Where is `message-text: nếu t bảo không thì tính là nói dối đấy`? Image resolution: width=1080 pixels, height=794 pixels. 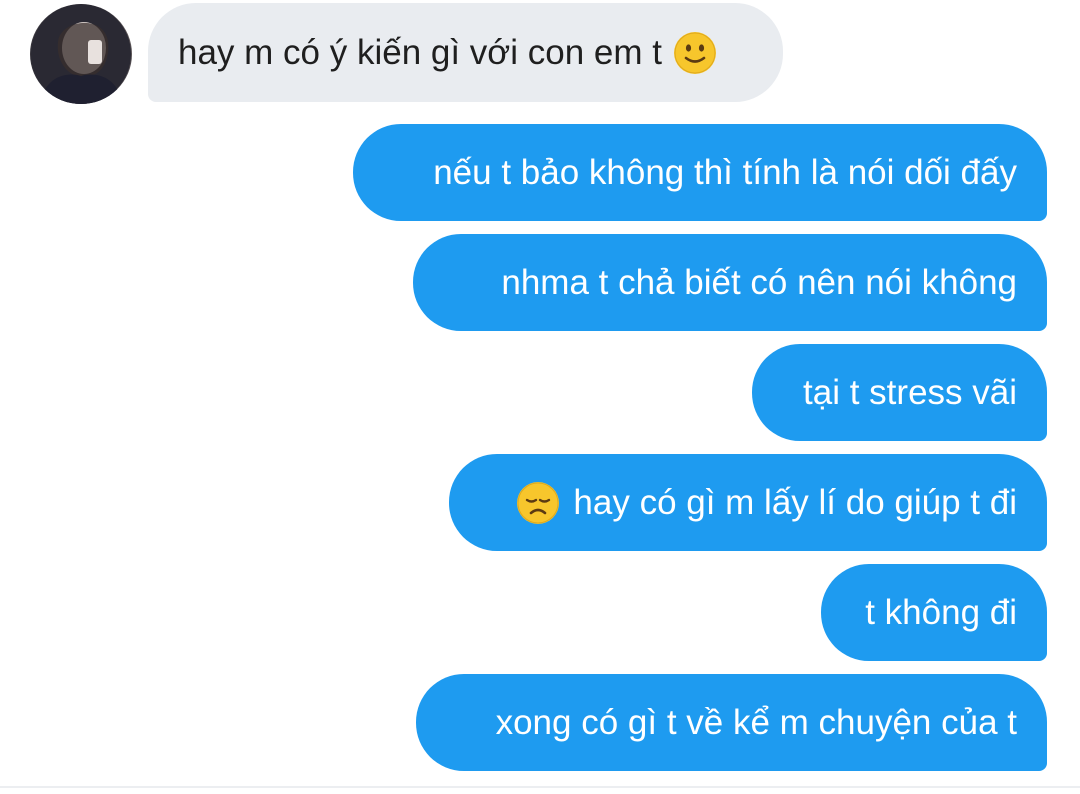
message-text: nếu t bảo không thì tính là nói dối đấy is located at coordinates (725, 172).